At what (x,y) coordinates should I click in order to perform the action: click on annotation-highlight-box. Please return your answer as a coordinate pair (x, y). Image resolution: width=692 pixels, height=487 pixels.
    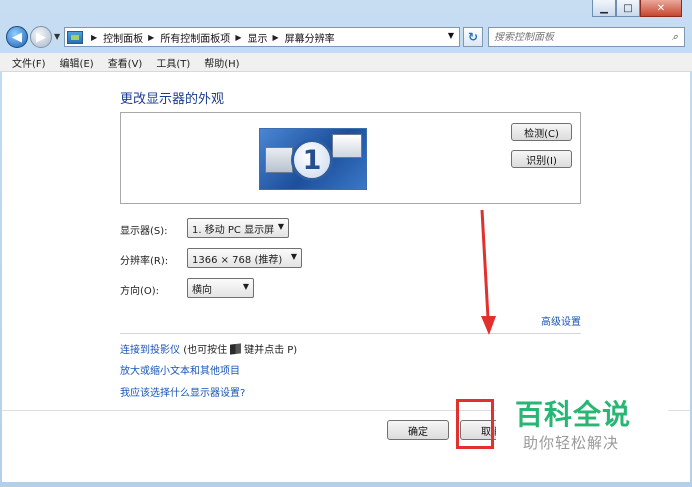
    Looking at the image, I should click on (475, 424).